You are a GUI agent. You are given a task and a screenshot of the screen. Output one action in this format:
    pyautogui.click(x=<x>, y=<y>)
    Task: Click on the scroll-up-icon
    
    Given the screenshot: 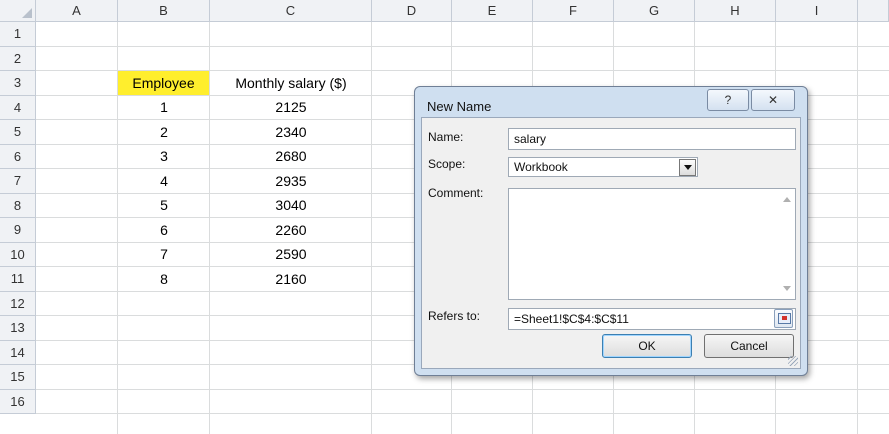 What is the action you would take?
    pyautogui.click(x=787, y=199)
    